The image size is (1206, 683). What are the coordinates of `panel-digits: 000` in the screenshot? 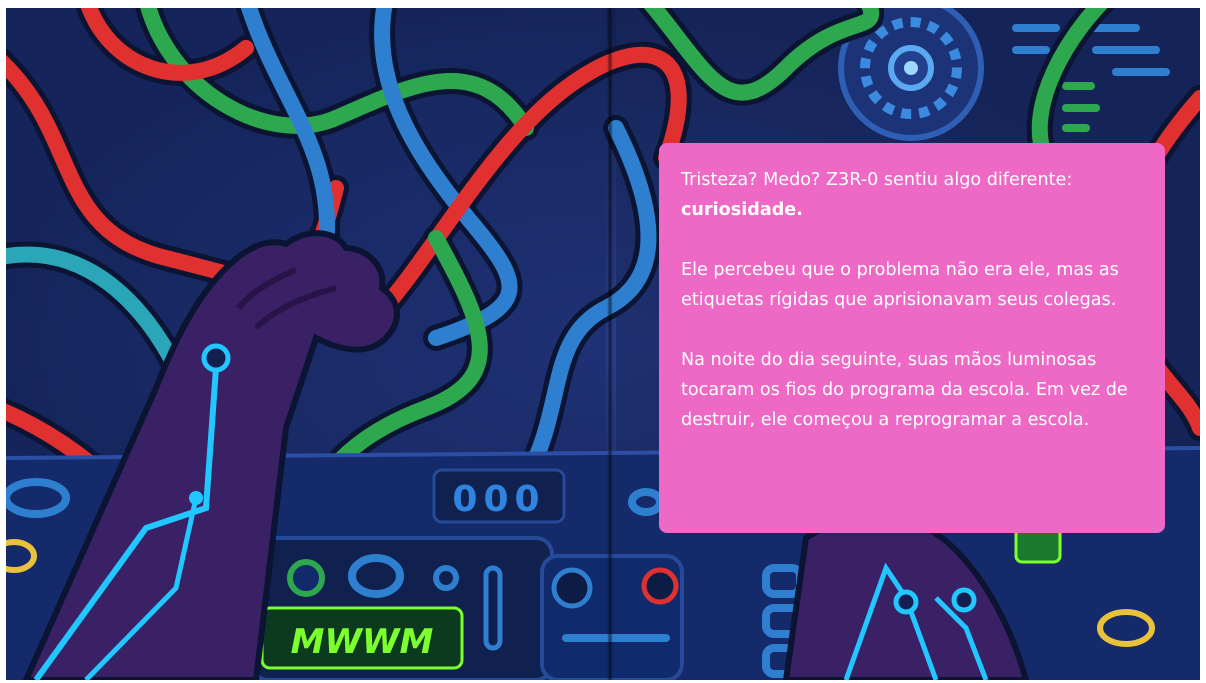 It's located at (499, 496).